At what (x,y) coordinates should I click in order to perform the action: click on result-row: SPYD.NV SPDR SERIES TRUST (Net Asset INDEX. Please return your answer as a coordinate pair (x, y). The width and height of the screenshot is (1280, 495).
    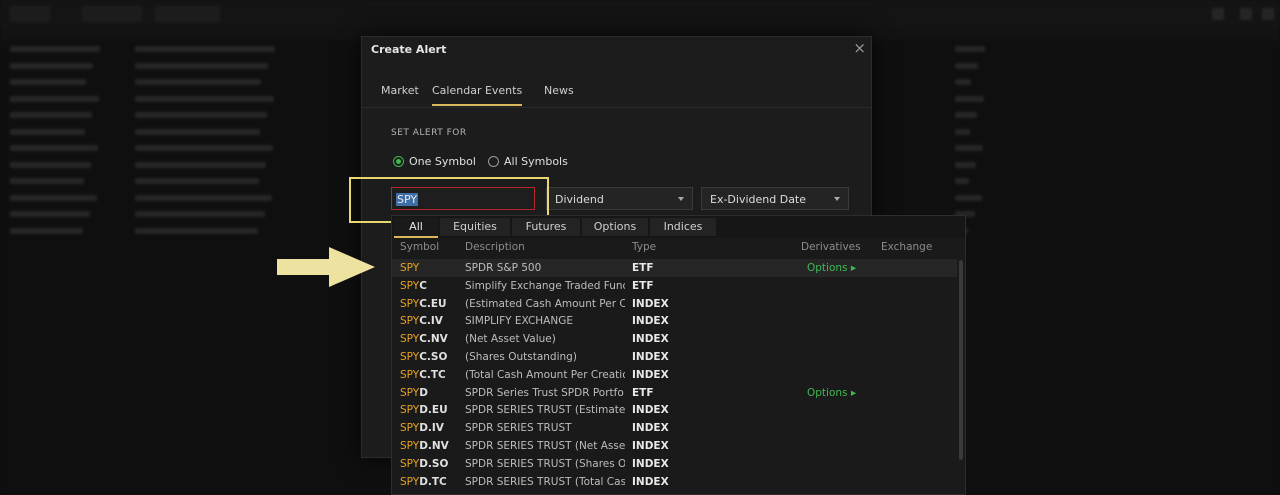
    Looking at the image, I should click on (674, 446).